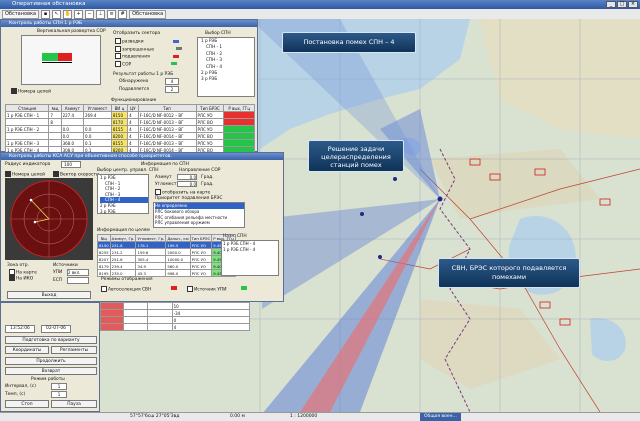 The height and width of the screenshot is (421, 640). Describe the element at coordinates (199, 223) in the screenshot. I see `list-item: РЛС управления оружием` at that location.